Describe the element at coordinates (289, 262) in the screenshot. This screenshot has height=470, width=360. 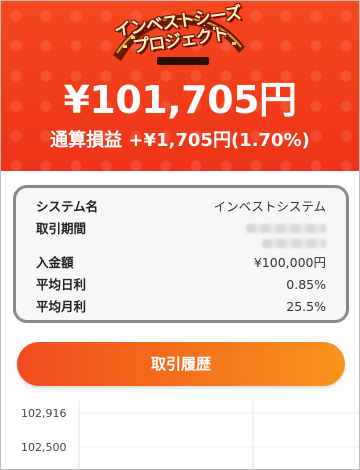
I see `deposit-value: ¥100,000円` at that location.